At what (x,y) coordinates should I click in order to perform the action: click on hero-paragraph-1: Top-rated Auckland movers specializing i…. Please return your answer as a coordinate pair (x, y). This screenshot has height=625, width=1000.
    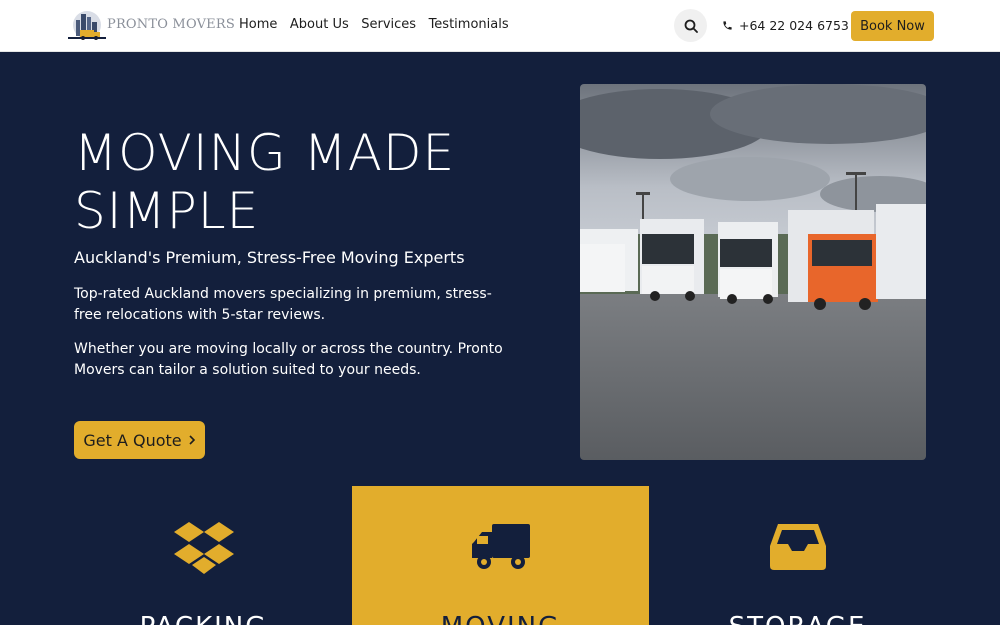
    Looking at the image, I should click on (283, 304).